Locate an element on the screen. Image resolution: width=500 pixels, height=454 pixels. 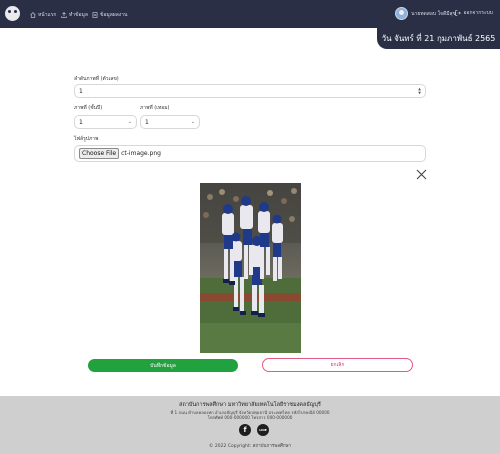
date-badge: วัน จันทร์ ที่ 21 กุมภาพันธ์ 2565 is located at coordinates (438, 38).